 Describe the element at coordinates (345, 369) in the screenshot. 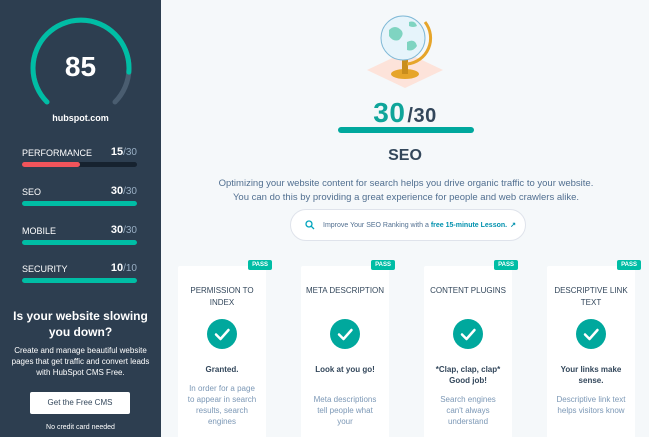

I see `card-result: Look at you go!` at that location.